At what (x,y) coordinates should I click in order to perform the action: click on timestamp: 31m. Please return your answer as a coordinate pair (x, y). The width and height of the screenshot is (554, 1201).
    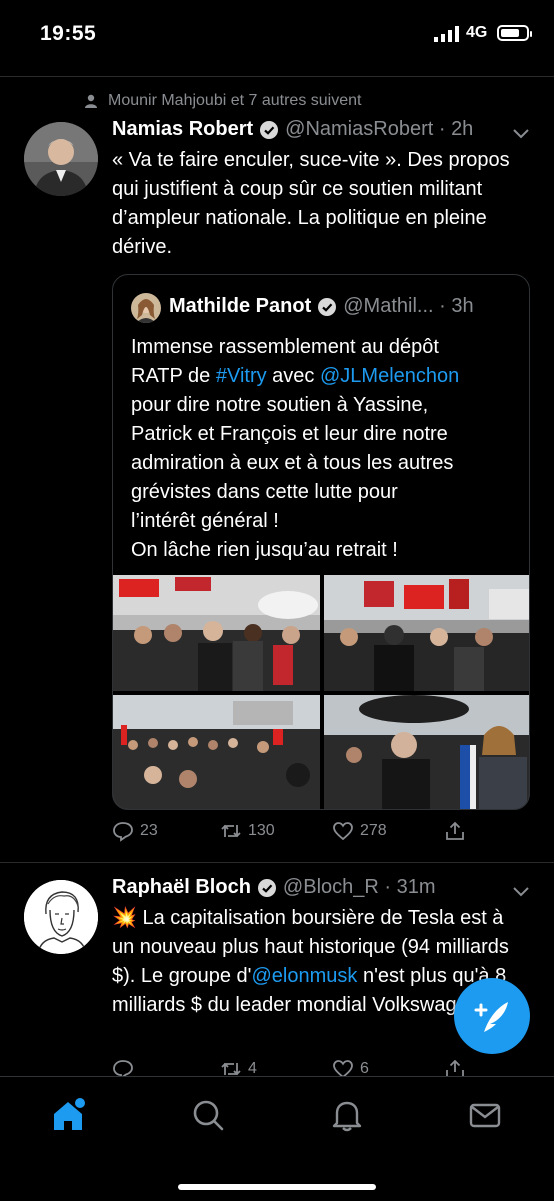
    Looking at the image, I should click on (416, 887).